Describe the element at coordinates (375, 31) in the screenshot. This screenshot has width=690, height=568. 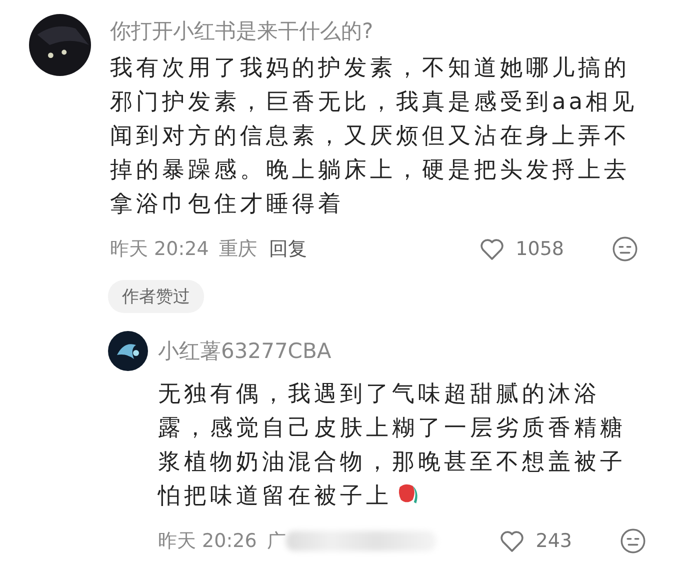
I see `username: 你打开小红书是来干什么的?` at that location.